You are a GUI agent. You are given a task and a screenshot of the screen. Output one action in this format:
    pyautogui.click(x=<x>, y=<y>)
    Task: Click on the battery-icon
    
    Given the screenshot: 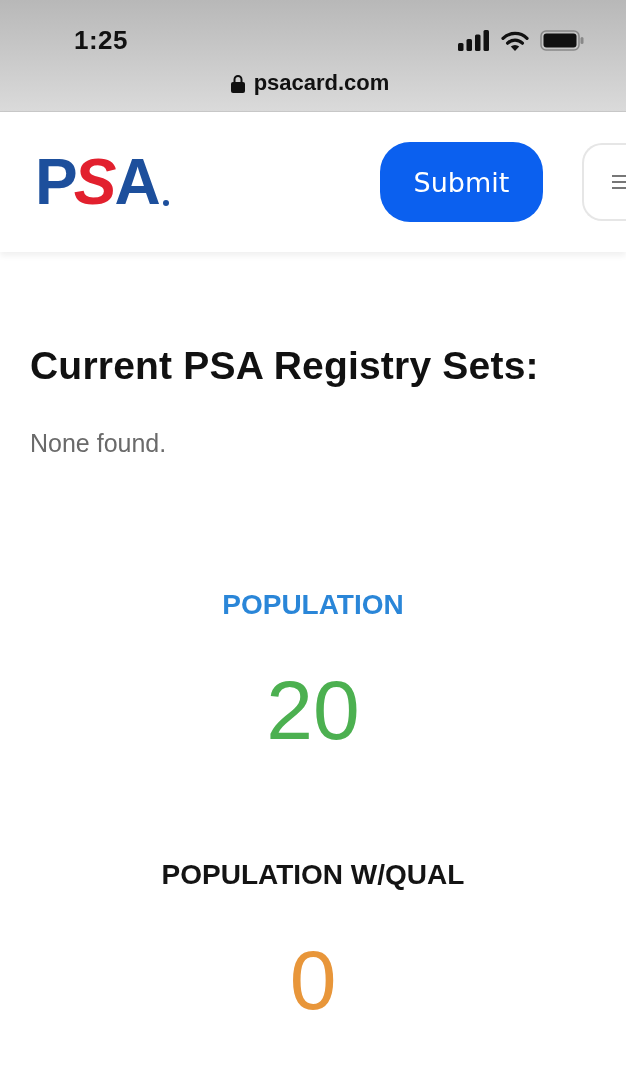 What is the action you would take?
    pyautogui.click(x=562, y=40)
    